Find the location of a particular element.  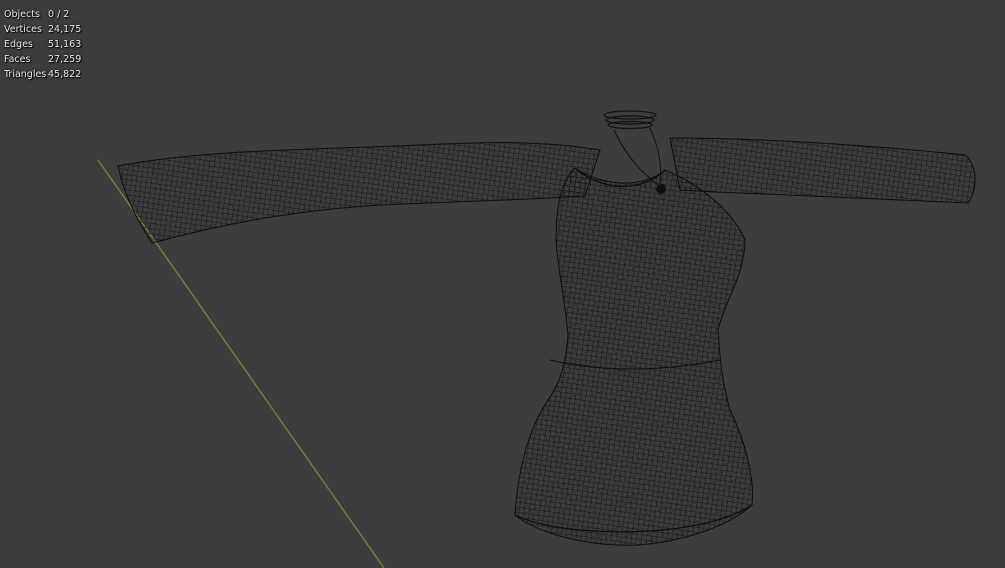

stat-value: 45,822 is located at coordinates (65, 74).